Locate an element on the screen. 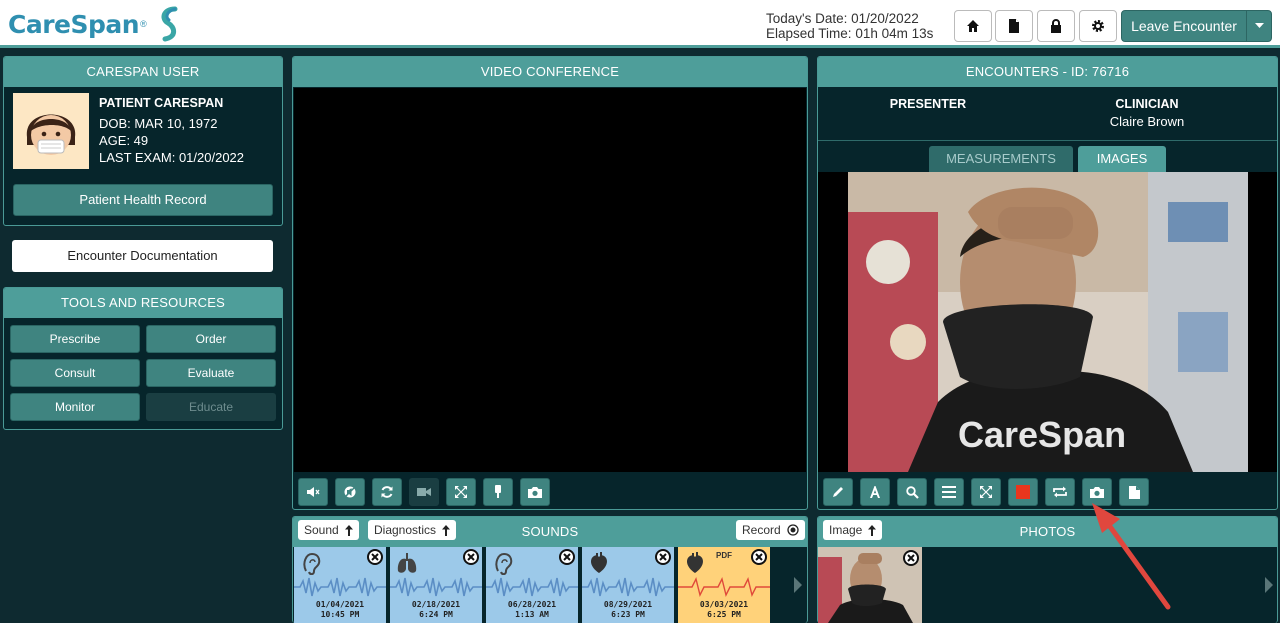  sound-item: 02/18/2021 6:24 PM is located at coordinates (436, 585).